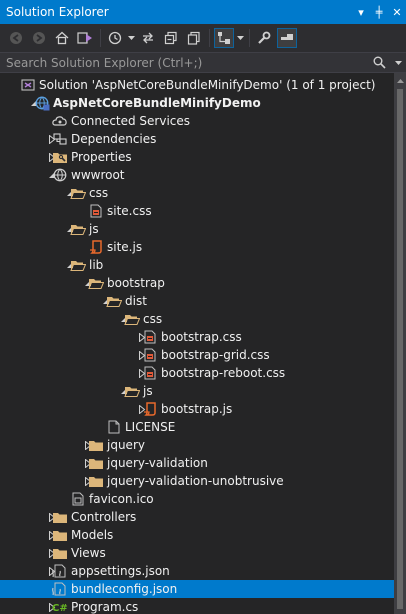 The height and width of the screenshot is (614, 406). What do you see at coordinates (120, 571) in the screenshot?
I see `tree-item-label: appsettings.json` at bounding box center [120, 571].